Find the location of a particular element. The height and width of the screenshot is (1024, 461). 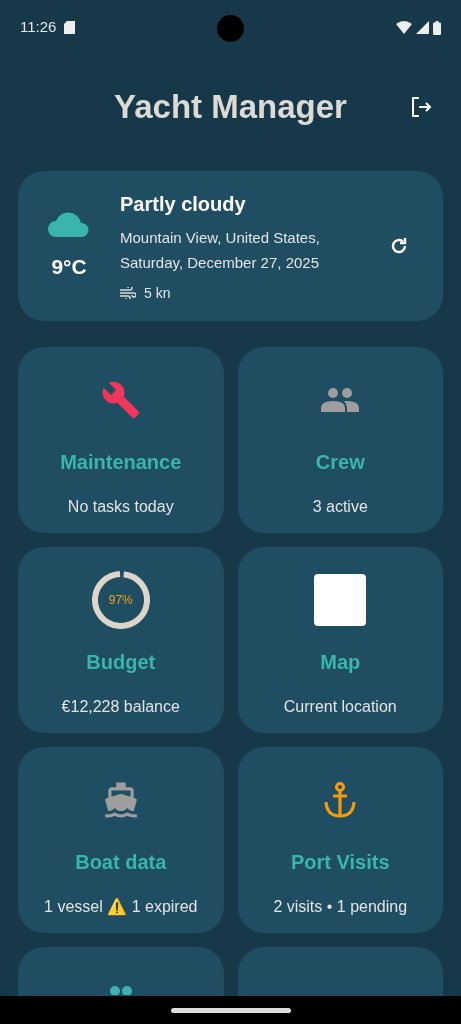

tile-subtitle: Current location is located at coordinates (340, 707).